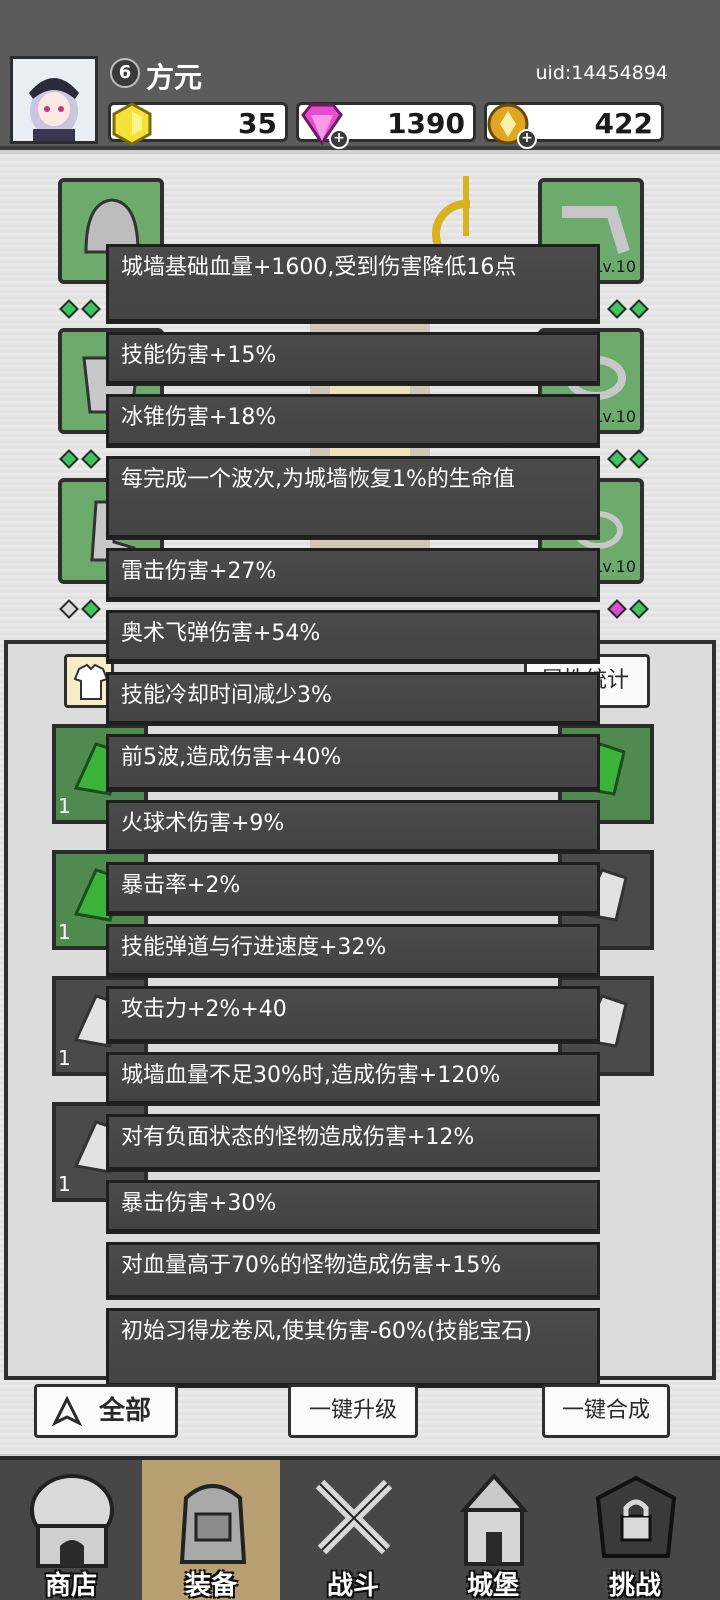  I want to click on player-uid: uid:14454894, so click(602, 73).